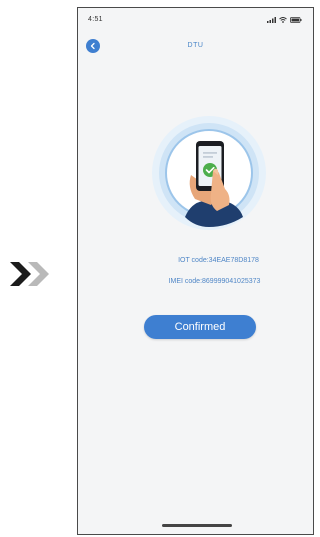 Image resolution: width=320 pixels, height=537 pixels. I want to click on confirmed-button: Confirmed, so click(200, 327).